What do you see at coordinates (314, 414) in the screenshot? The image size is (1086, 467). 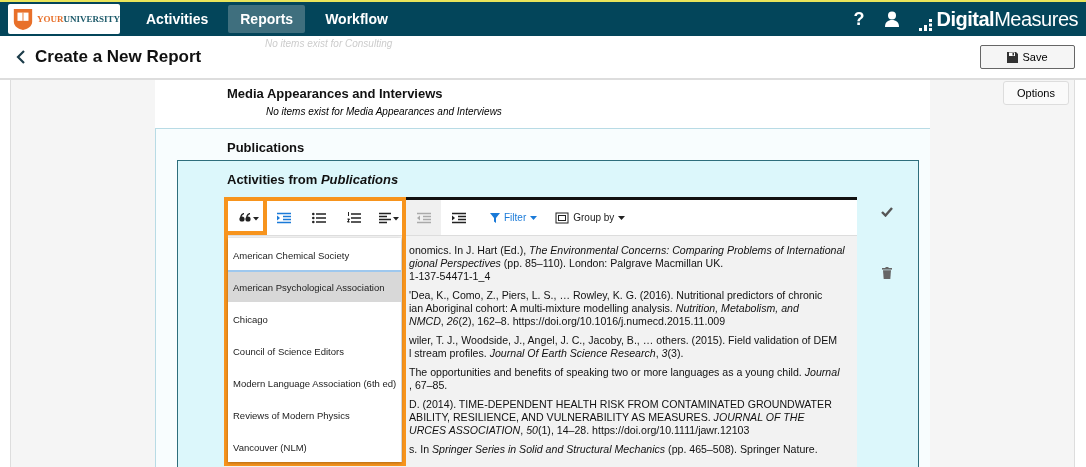 I see `menu-item: Reviews of Modern Physics` at bounding box center [314, 414].